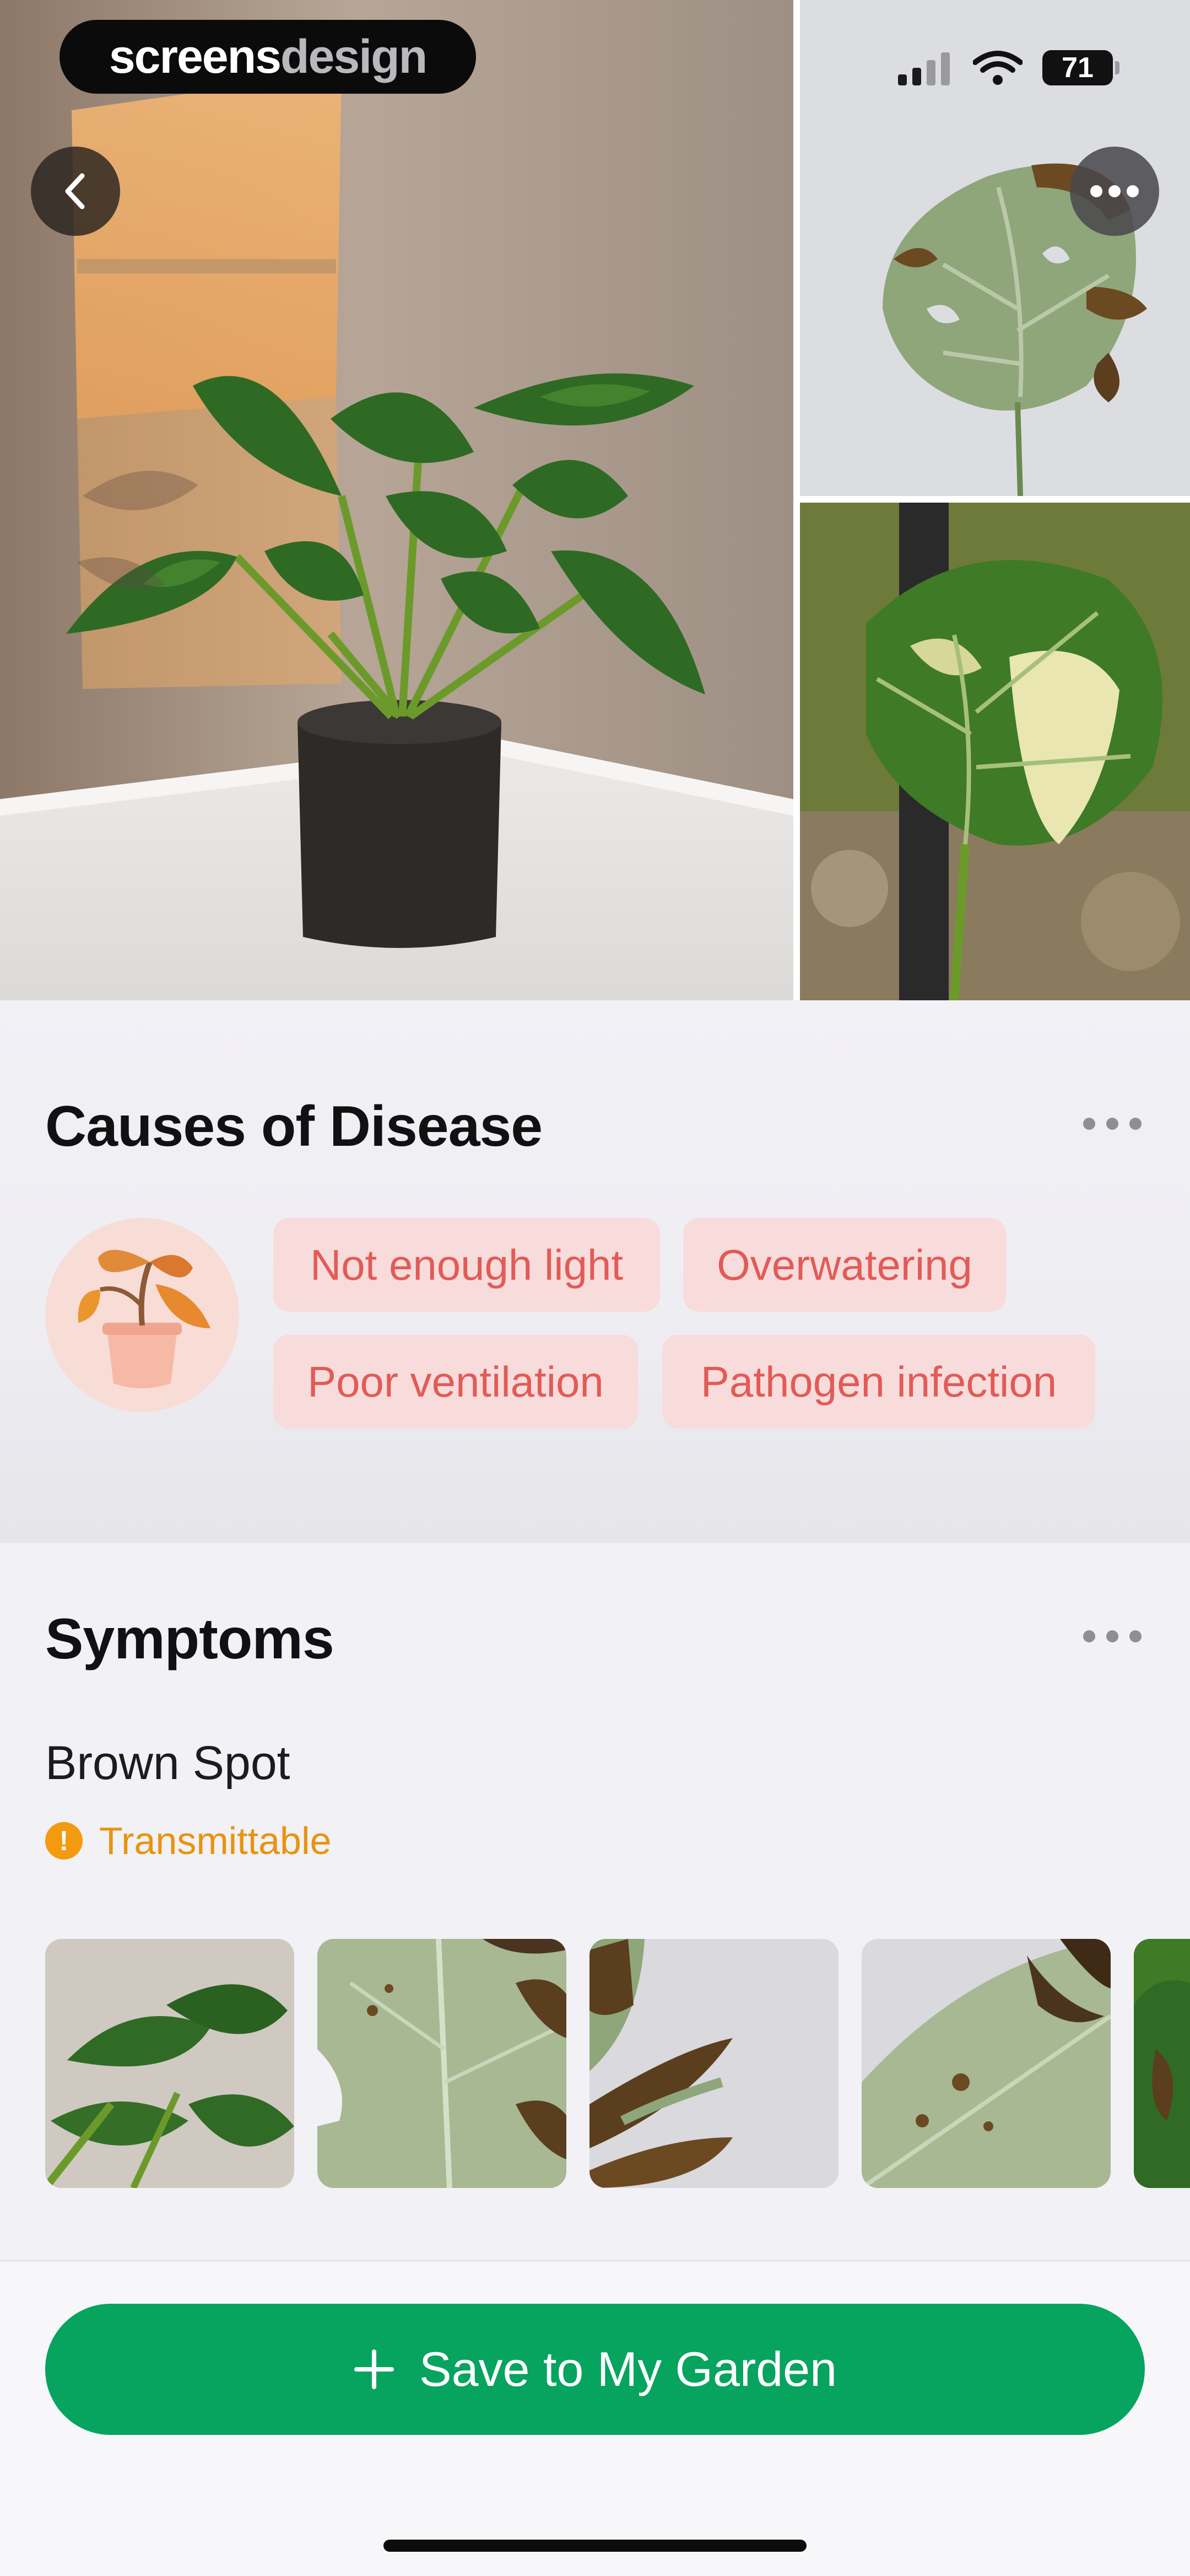 Image resolution: width=1190 pixels, height=2576 pixels. I want to click on symptom-name: Brown Spot, so click(167, 1764).